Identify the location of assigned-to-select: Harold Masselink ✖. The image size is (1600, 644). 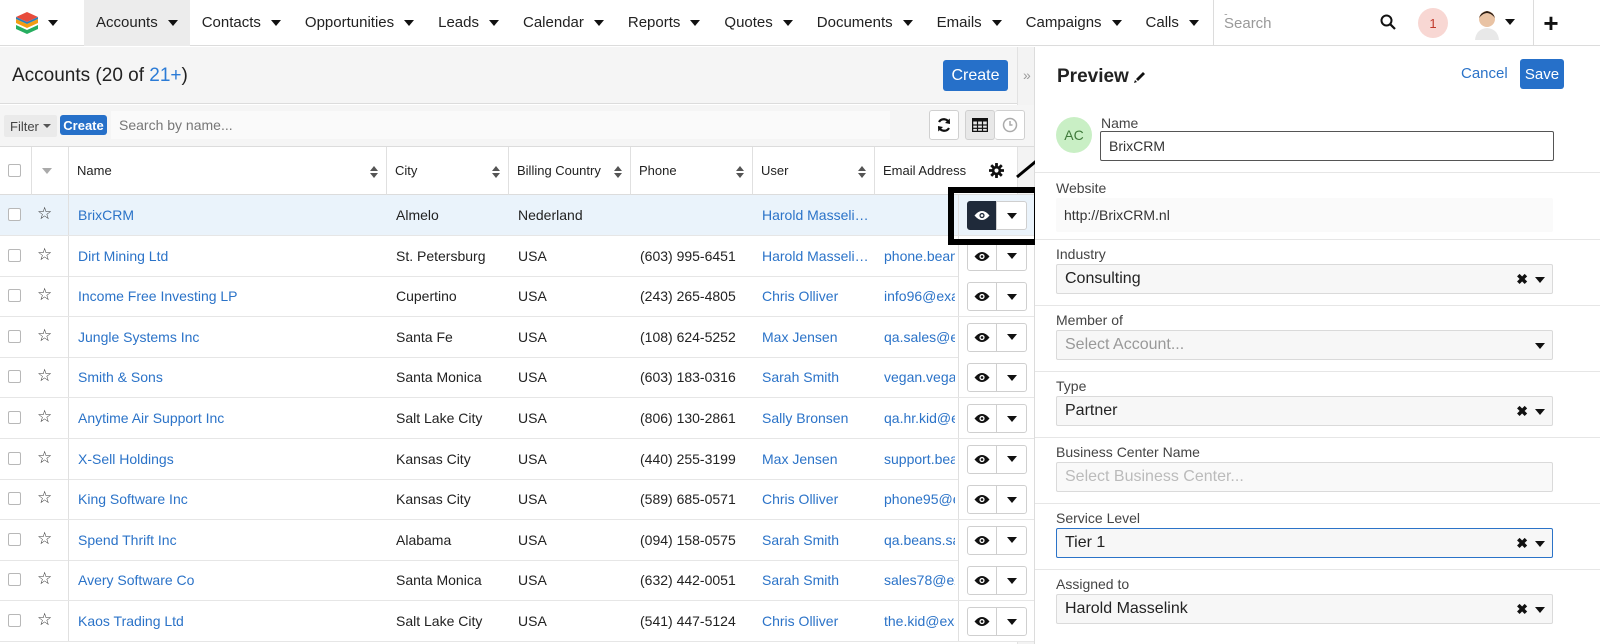
(1304, 609).